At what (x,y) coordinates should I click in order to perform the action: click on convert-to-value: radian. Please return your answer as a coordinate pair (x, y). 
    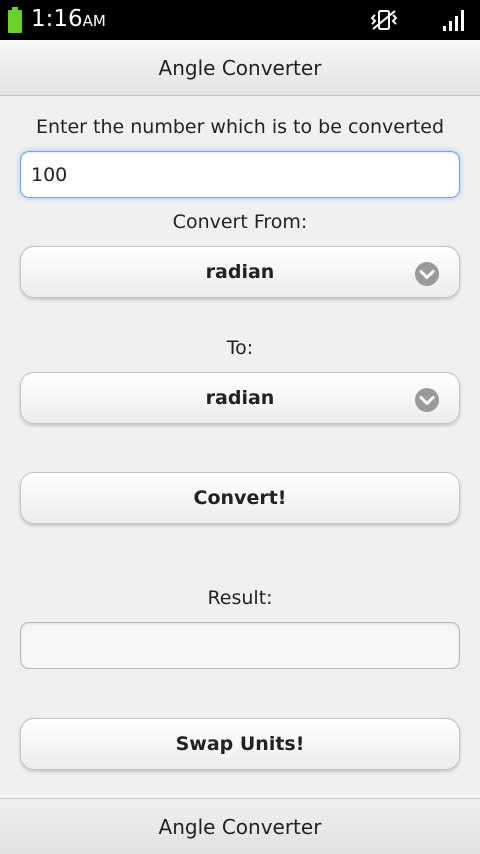
    Looking at the image, I should click on (240, 398).